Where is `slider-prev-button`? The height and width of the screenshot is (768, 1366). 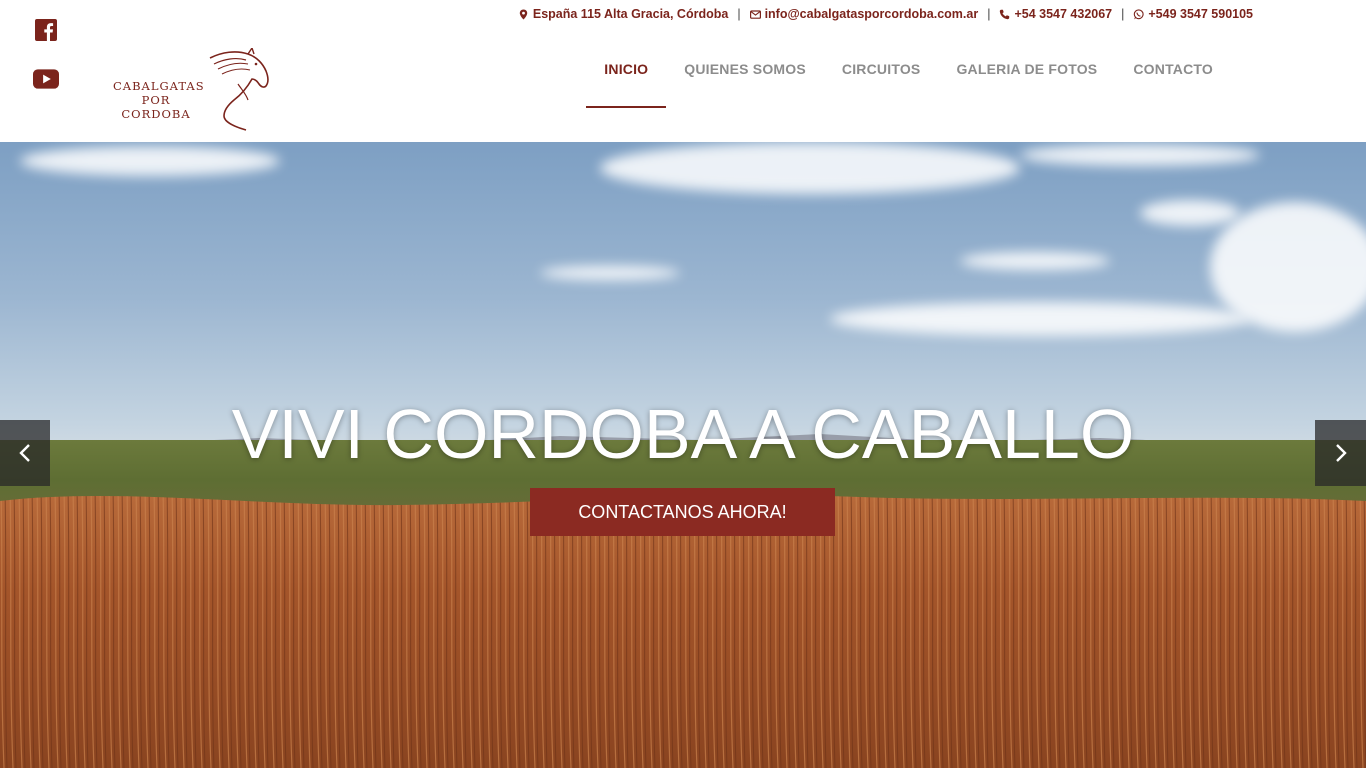
slider-prev-button is located at coordinates (25, 453).